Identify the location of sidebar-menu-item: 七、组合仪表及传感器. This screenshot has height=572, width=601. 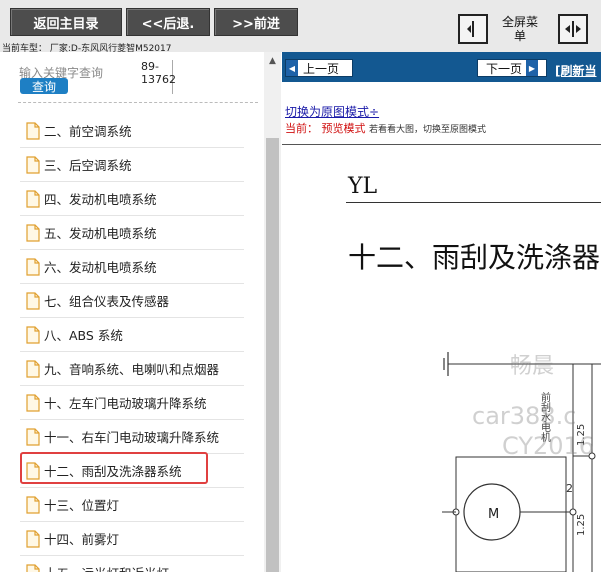
(132, 301).